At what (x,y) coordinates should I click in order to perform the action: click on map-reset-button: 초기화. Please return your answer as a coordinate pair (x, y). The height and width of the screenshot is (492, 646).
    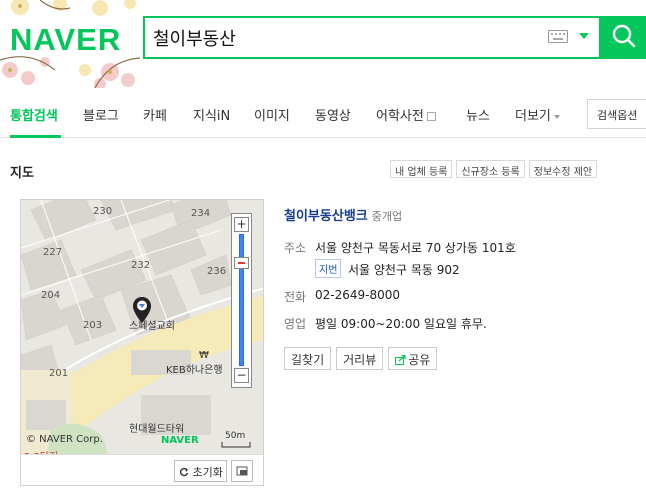
    Looking at the image, I should click on (200, 471).